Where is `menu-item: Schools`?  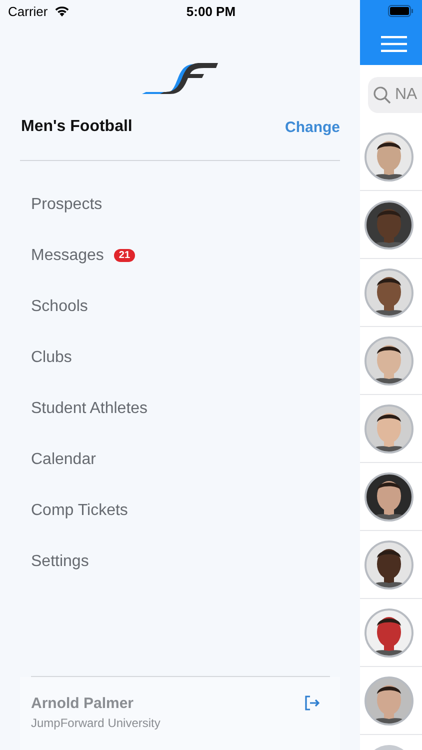 menu-item: Schools is located at coordinates (59, 307).